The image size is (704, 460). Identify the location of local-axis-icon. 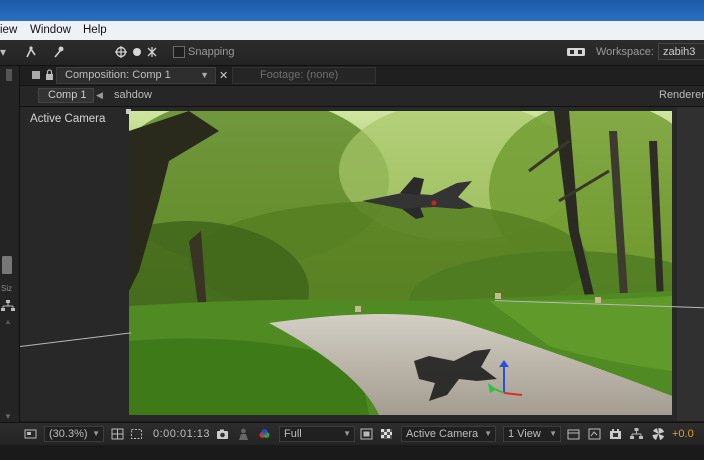
(152, 52).